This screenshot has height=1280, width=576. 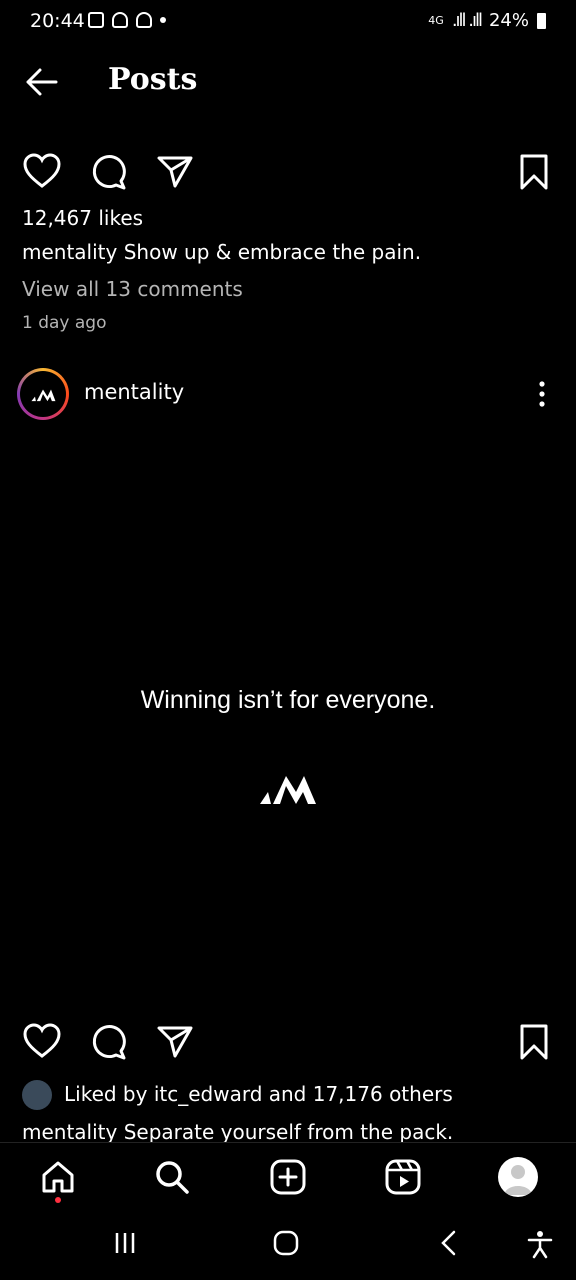 I want to click on create-icon, so click(x=288, y=1177).